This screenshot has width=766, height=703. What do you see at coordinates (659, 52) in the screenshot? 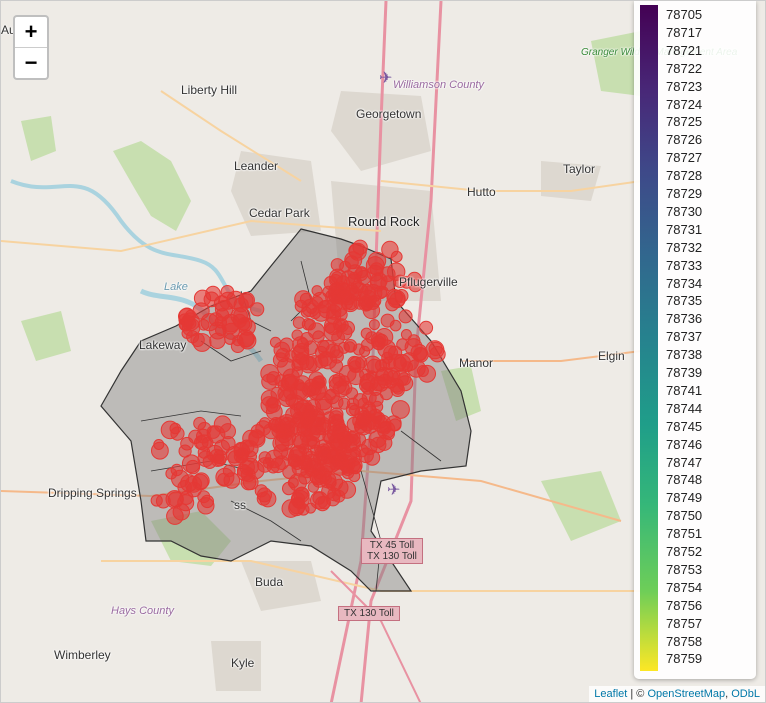
I see `wildlife-area-label: Granger Wildlife Management Area` at bounding box center [659, 52].